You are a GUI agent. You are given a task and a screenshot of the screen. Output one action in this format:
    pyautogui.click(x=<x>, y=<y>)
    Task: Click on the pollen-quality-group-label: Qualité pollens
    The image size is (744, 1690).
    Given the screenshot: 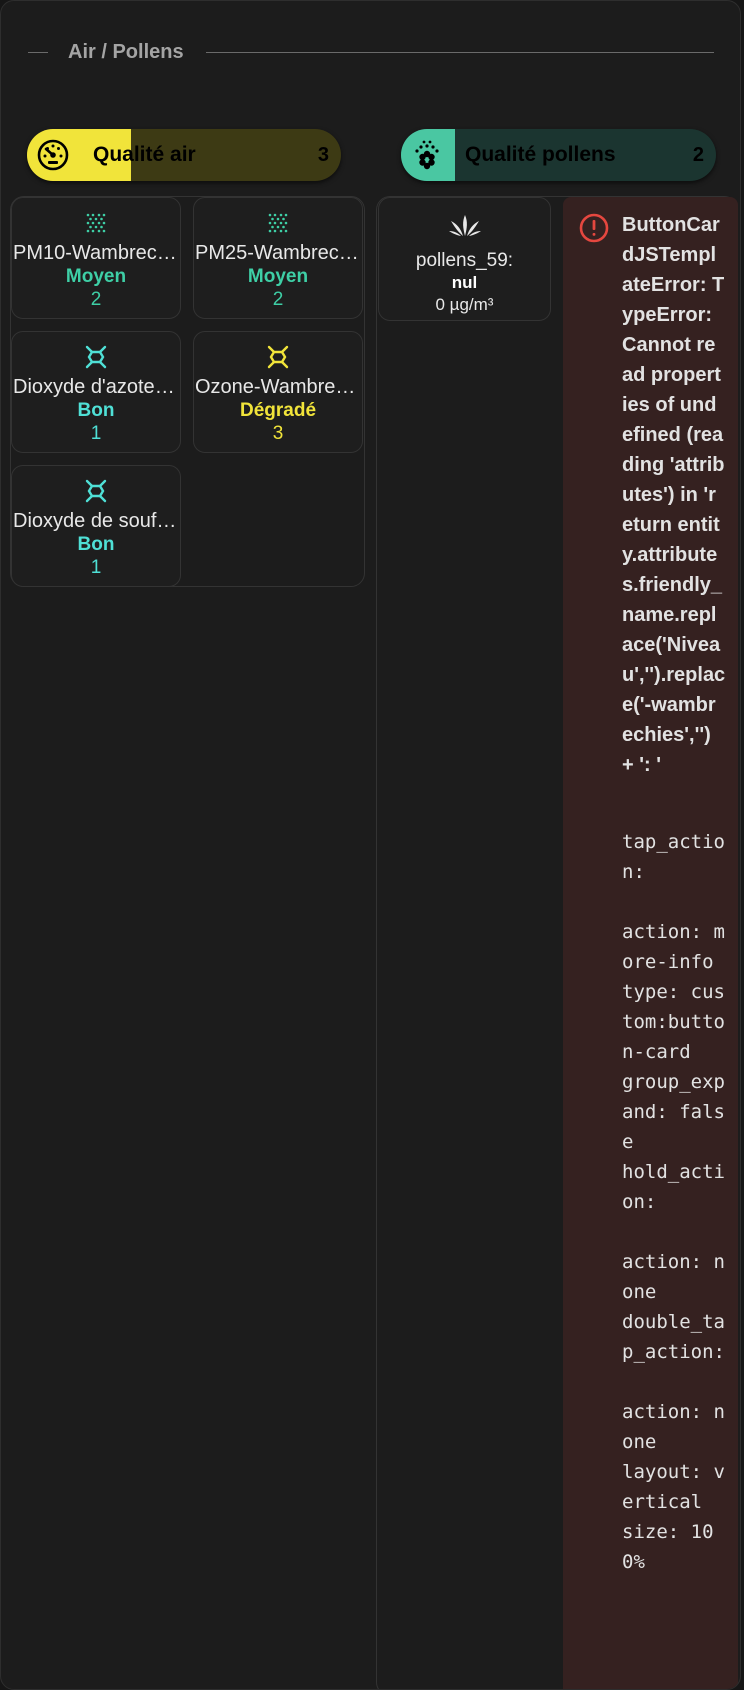 What is the action you would take?
    pyautogui.click(x=540, y=154)
    